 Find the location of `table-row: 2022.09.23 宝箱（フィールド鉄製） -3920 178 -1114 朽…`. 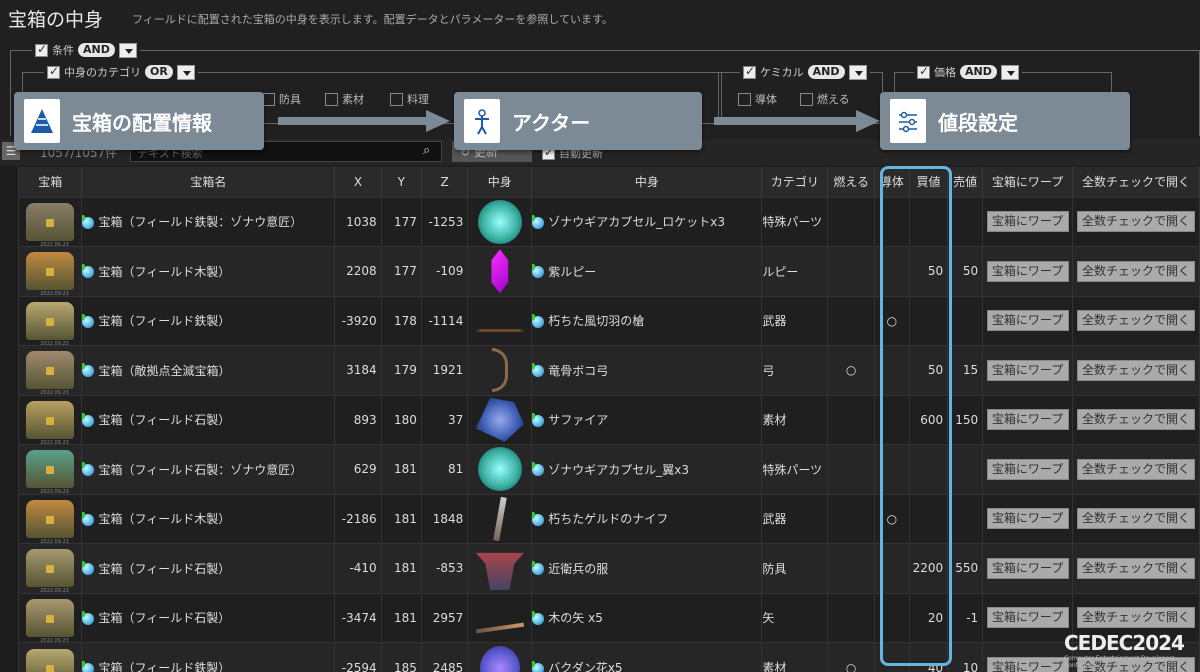

table-row: 2022.09.23 宝箱（フィールド鉄製） -3920 178 -1114 朽… is located at coordinates (609, 320).